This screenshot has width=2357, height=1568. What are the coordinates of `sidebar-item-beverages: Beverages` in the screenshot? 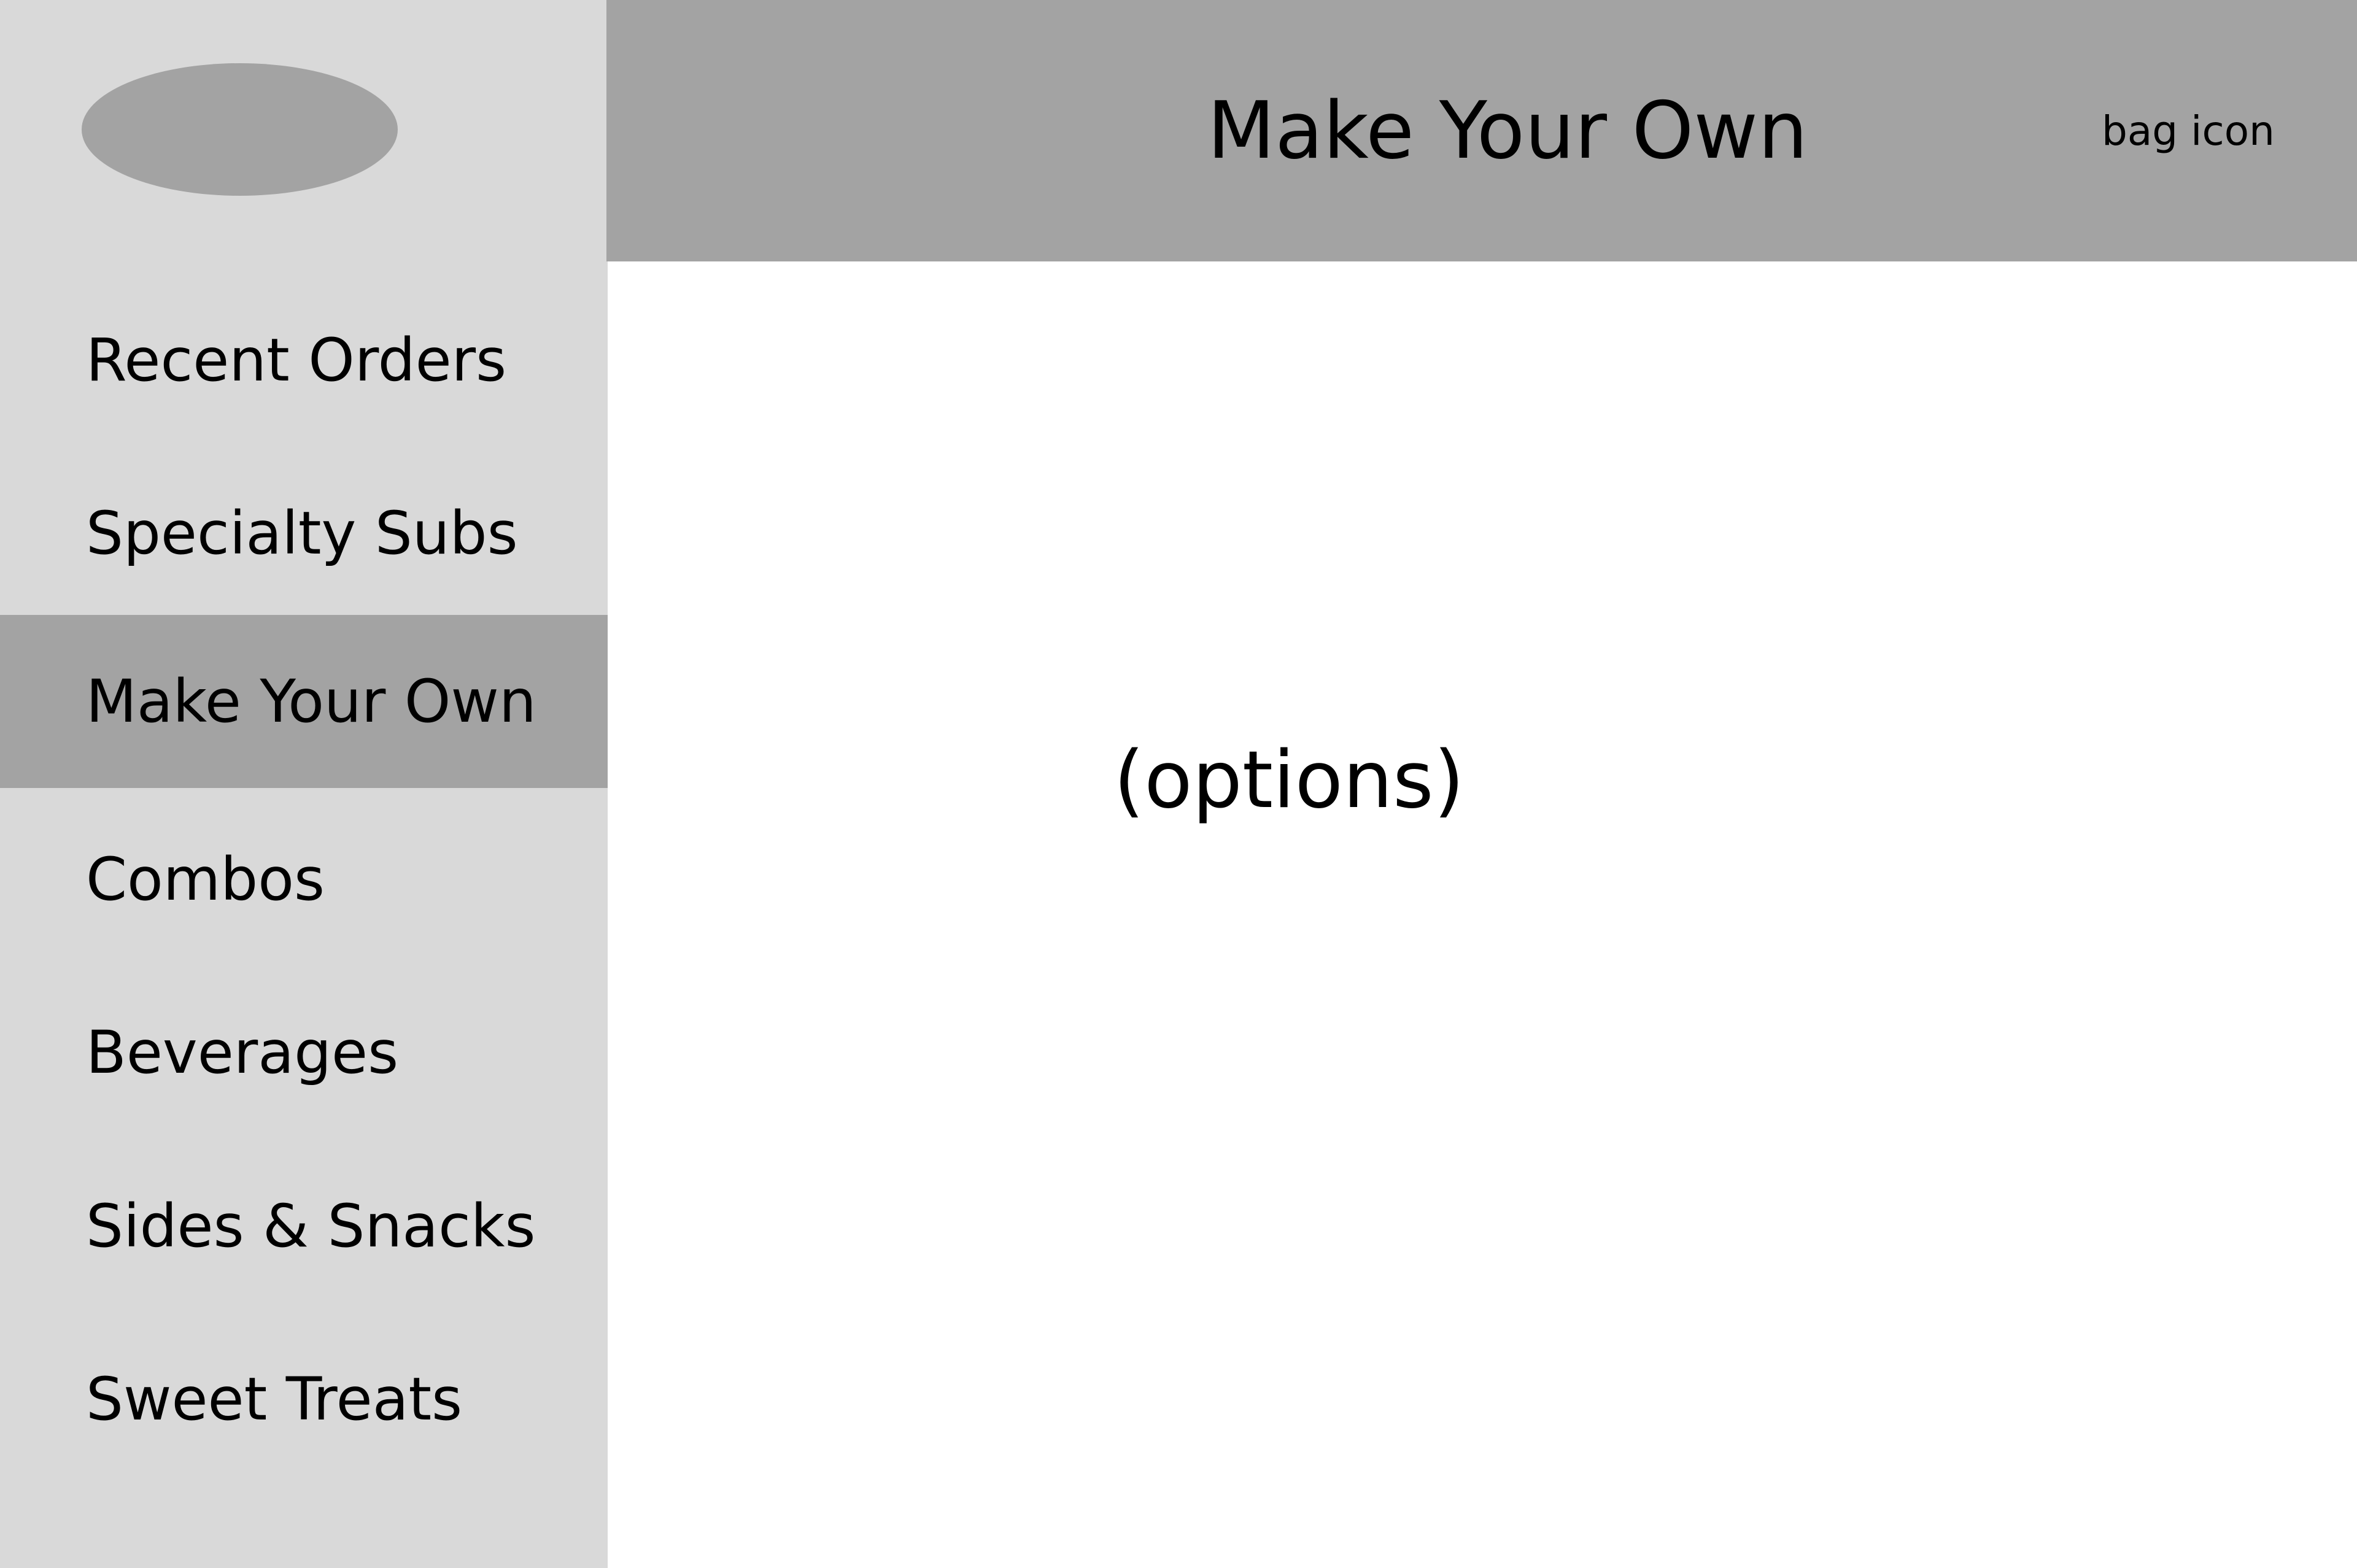 It's located at (304, 1052).